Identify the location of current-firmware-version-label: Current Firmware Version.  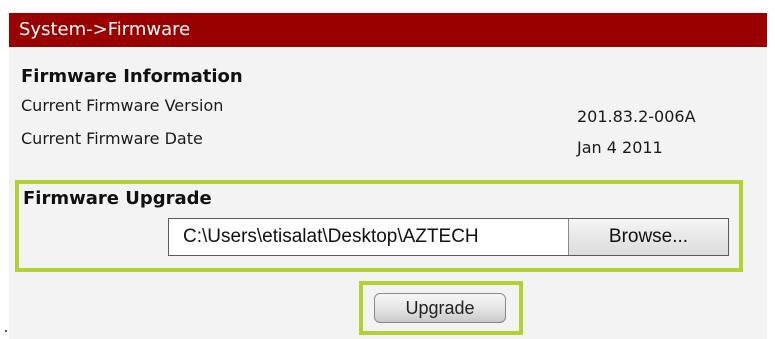
(122, 105).